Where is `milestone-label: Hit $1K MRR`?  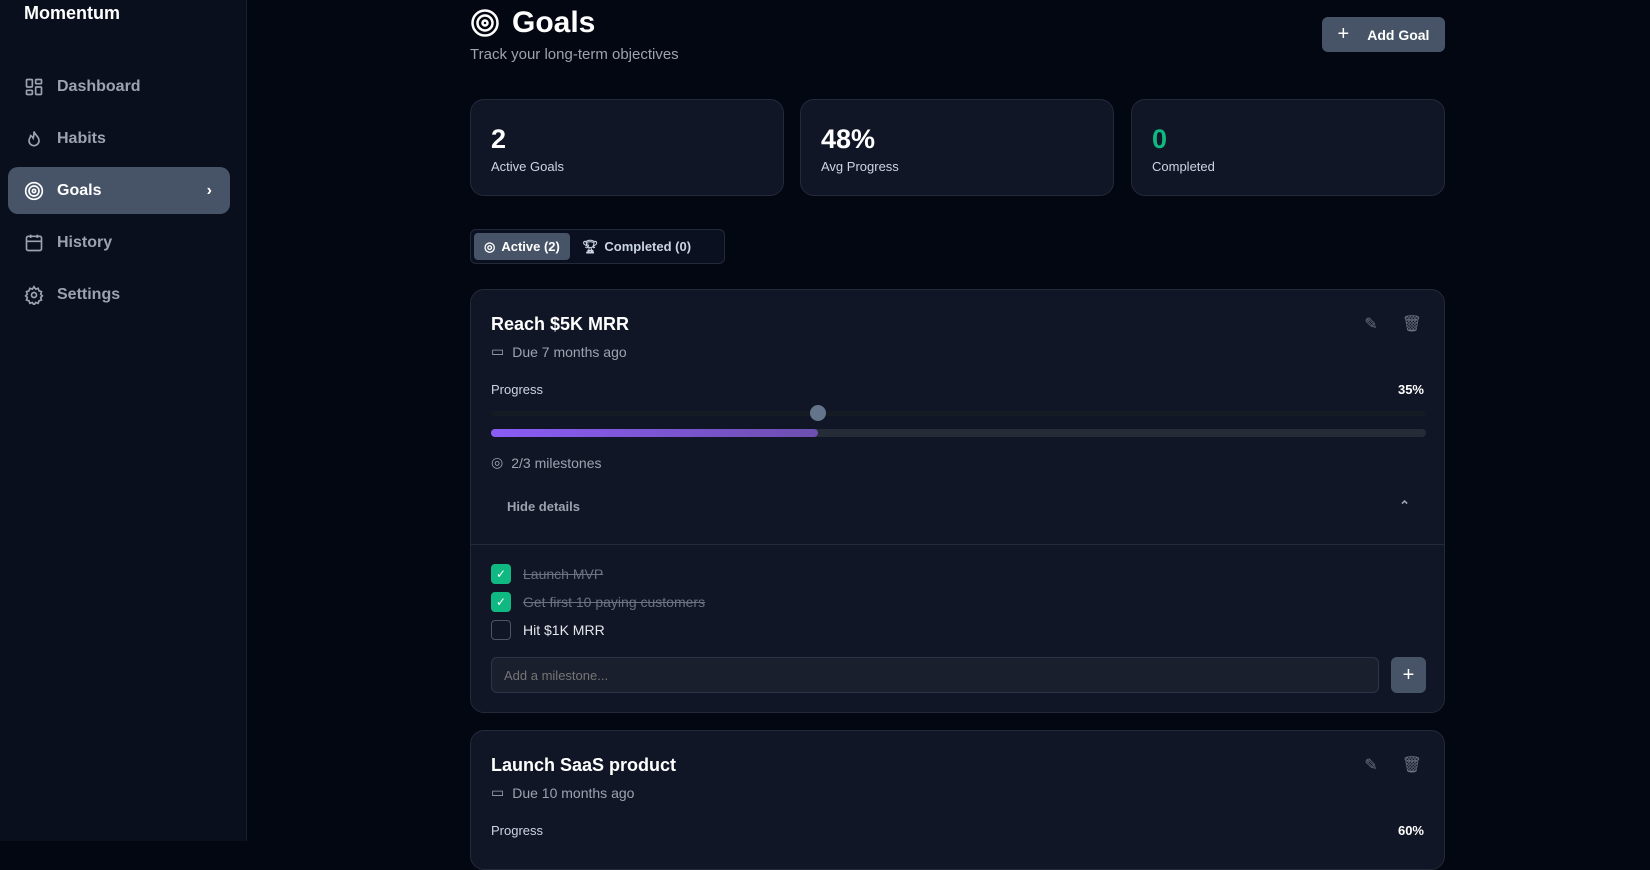
milestone-label: Hit $1K MRR is located at coordinates (564, 630).